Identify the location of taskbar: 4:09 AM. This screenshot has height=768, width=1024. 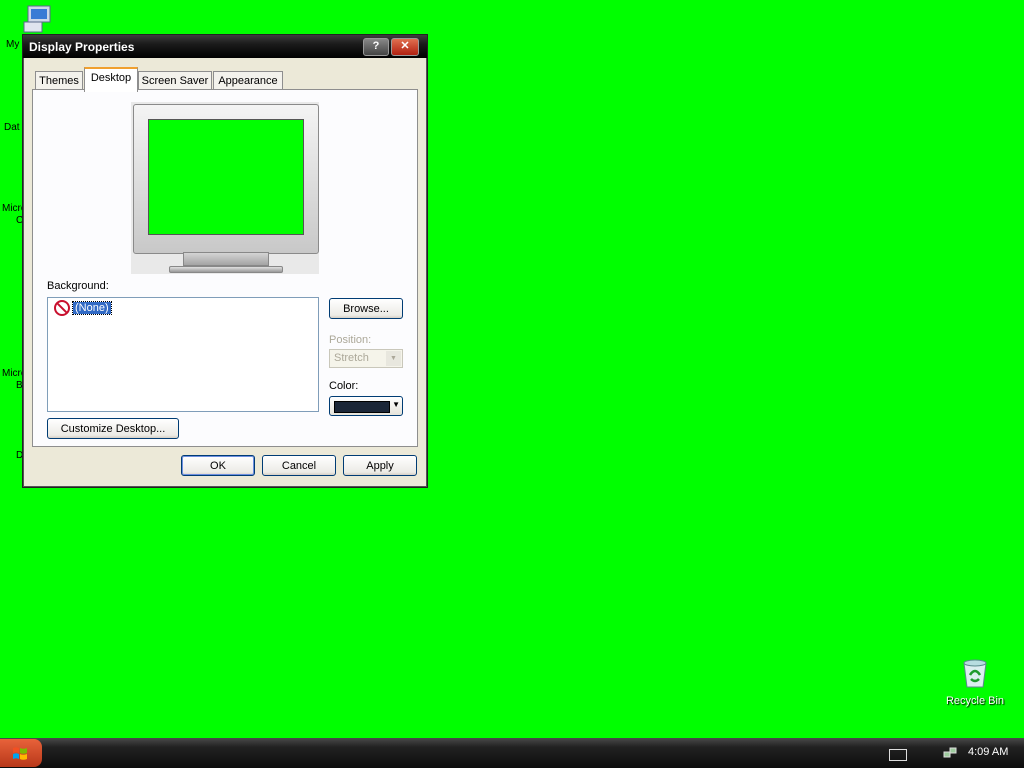
(512, 753).